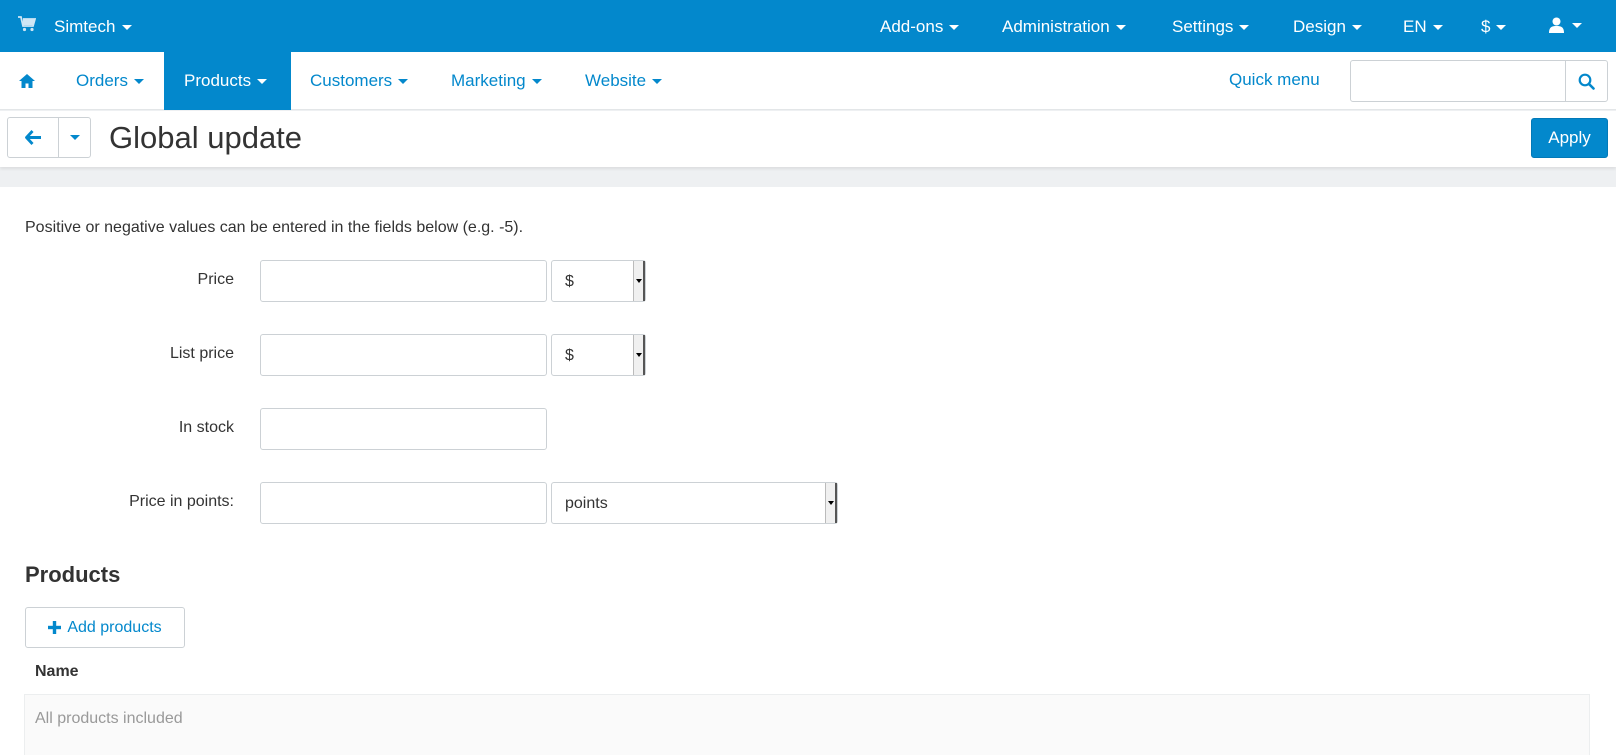  Describe the element at coordinates (85, 26) in the screenshot. I see `store-name: Simtech` at that location.